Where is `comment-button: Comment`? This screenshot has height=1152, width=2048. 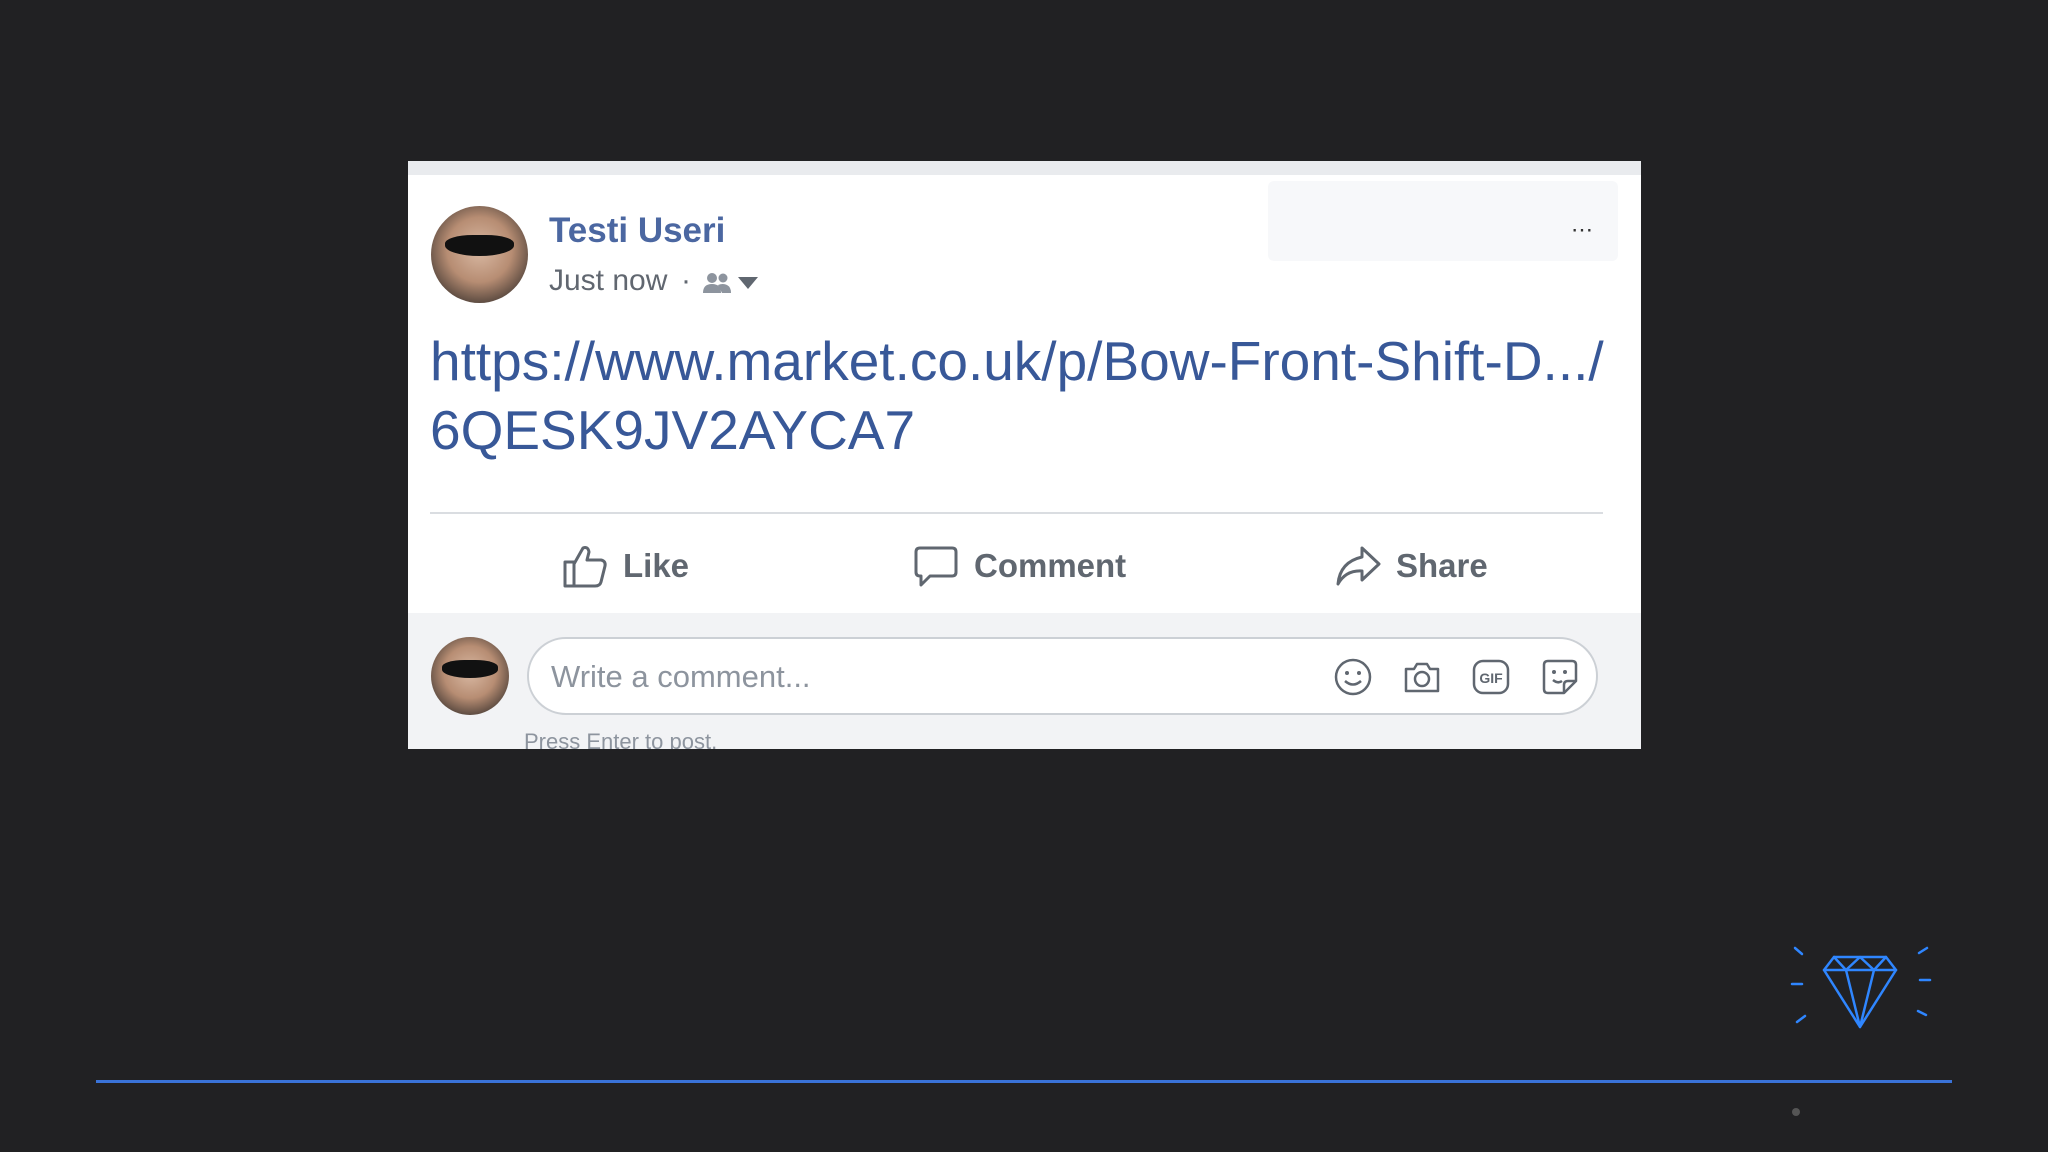
comment-button: Comment is located at coordinates (1019, 566).